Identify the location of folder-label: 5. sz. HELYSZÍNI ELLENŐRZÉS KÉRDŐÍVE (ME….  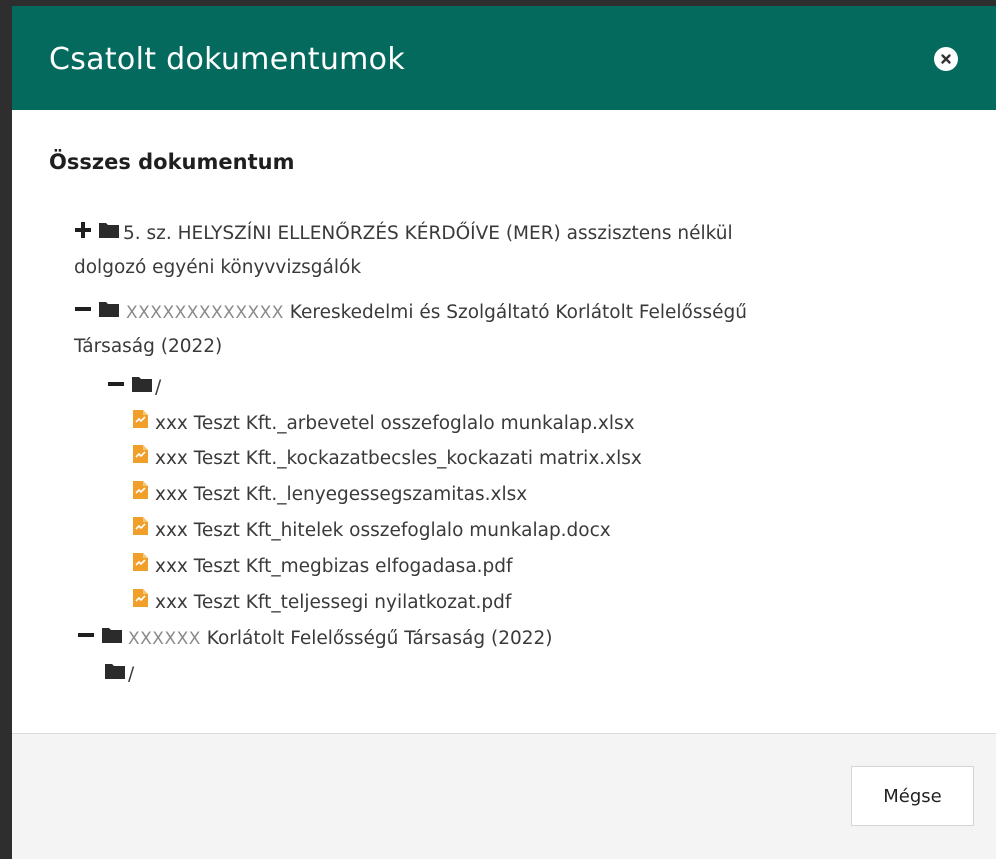
(428, 233).